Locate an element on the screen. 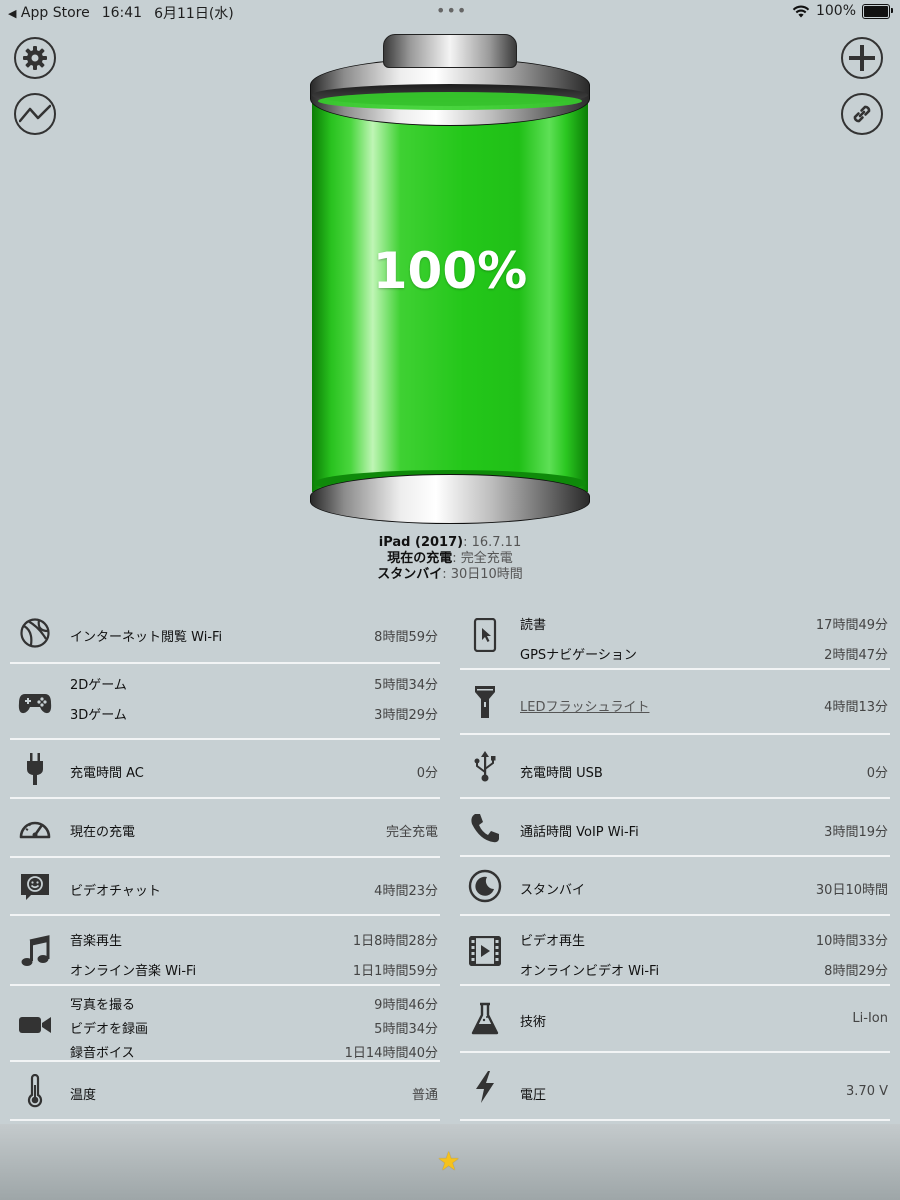 The height and width of the screenshot is (1200, 900). battery-percent: 100% is located at coordinates (450, 271).